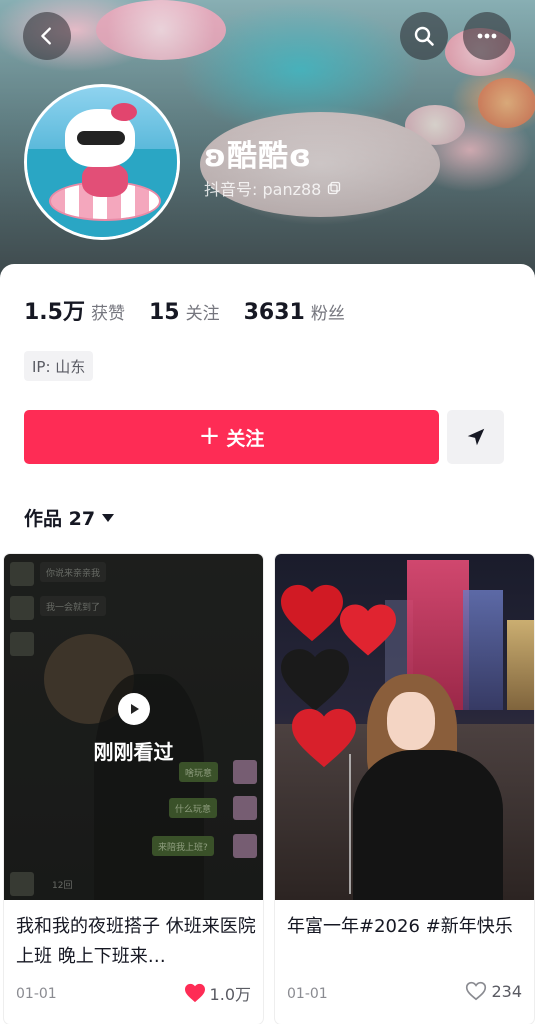 Image resolution: width=535 pixels, height=1024 pixels. What do you see at coordinates (184, 312) in the screenshot?
I see `stat-following: 15 关注` at bounding box center [184, 312].